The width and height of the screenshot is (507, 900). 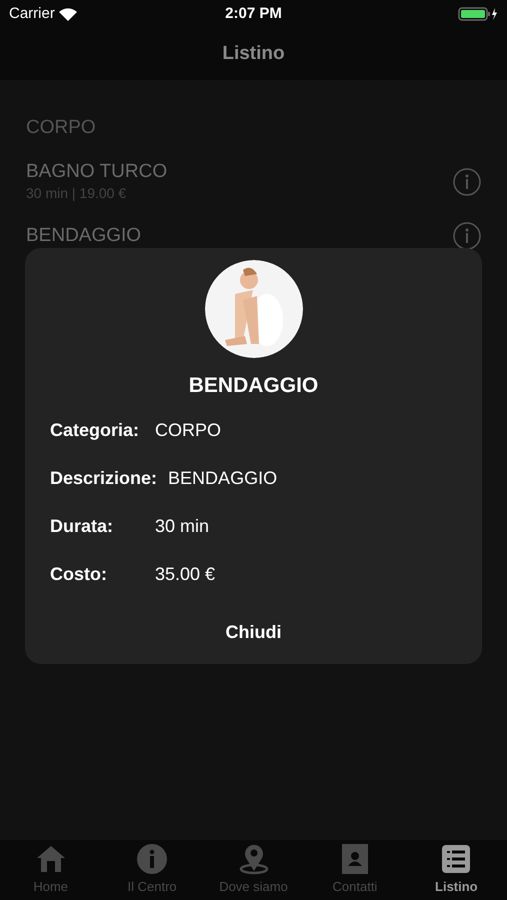 I want to click on tab-item: Listino, so click(x=456, y=870).